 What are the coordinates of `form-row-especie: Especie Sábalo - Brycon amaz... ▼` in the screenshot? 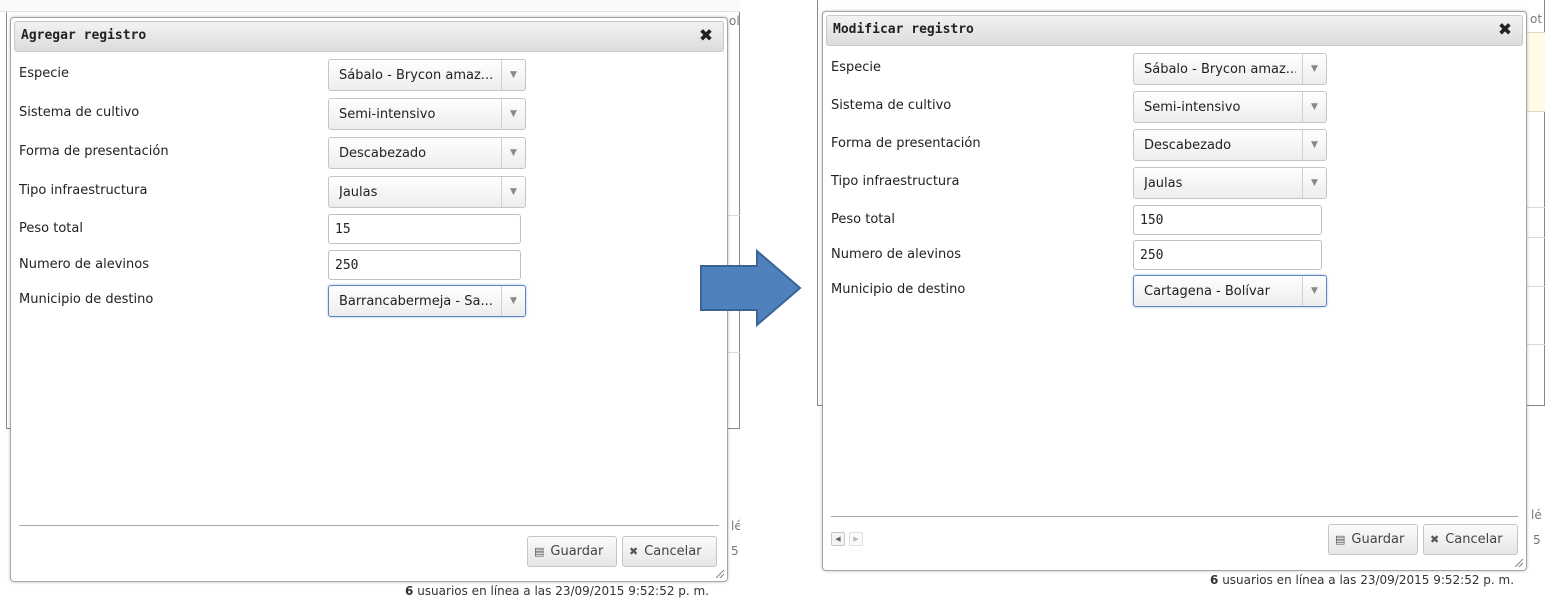 It's located at (369, 74).